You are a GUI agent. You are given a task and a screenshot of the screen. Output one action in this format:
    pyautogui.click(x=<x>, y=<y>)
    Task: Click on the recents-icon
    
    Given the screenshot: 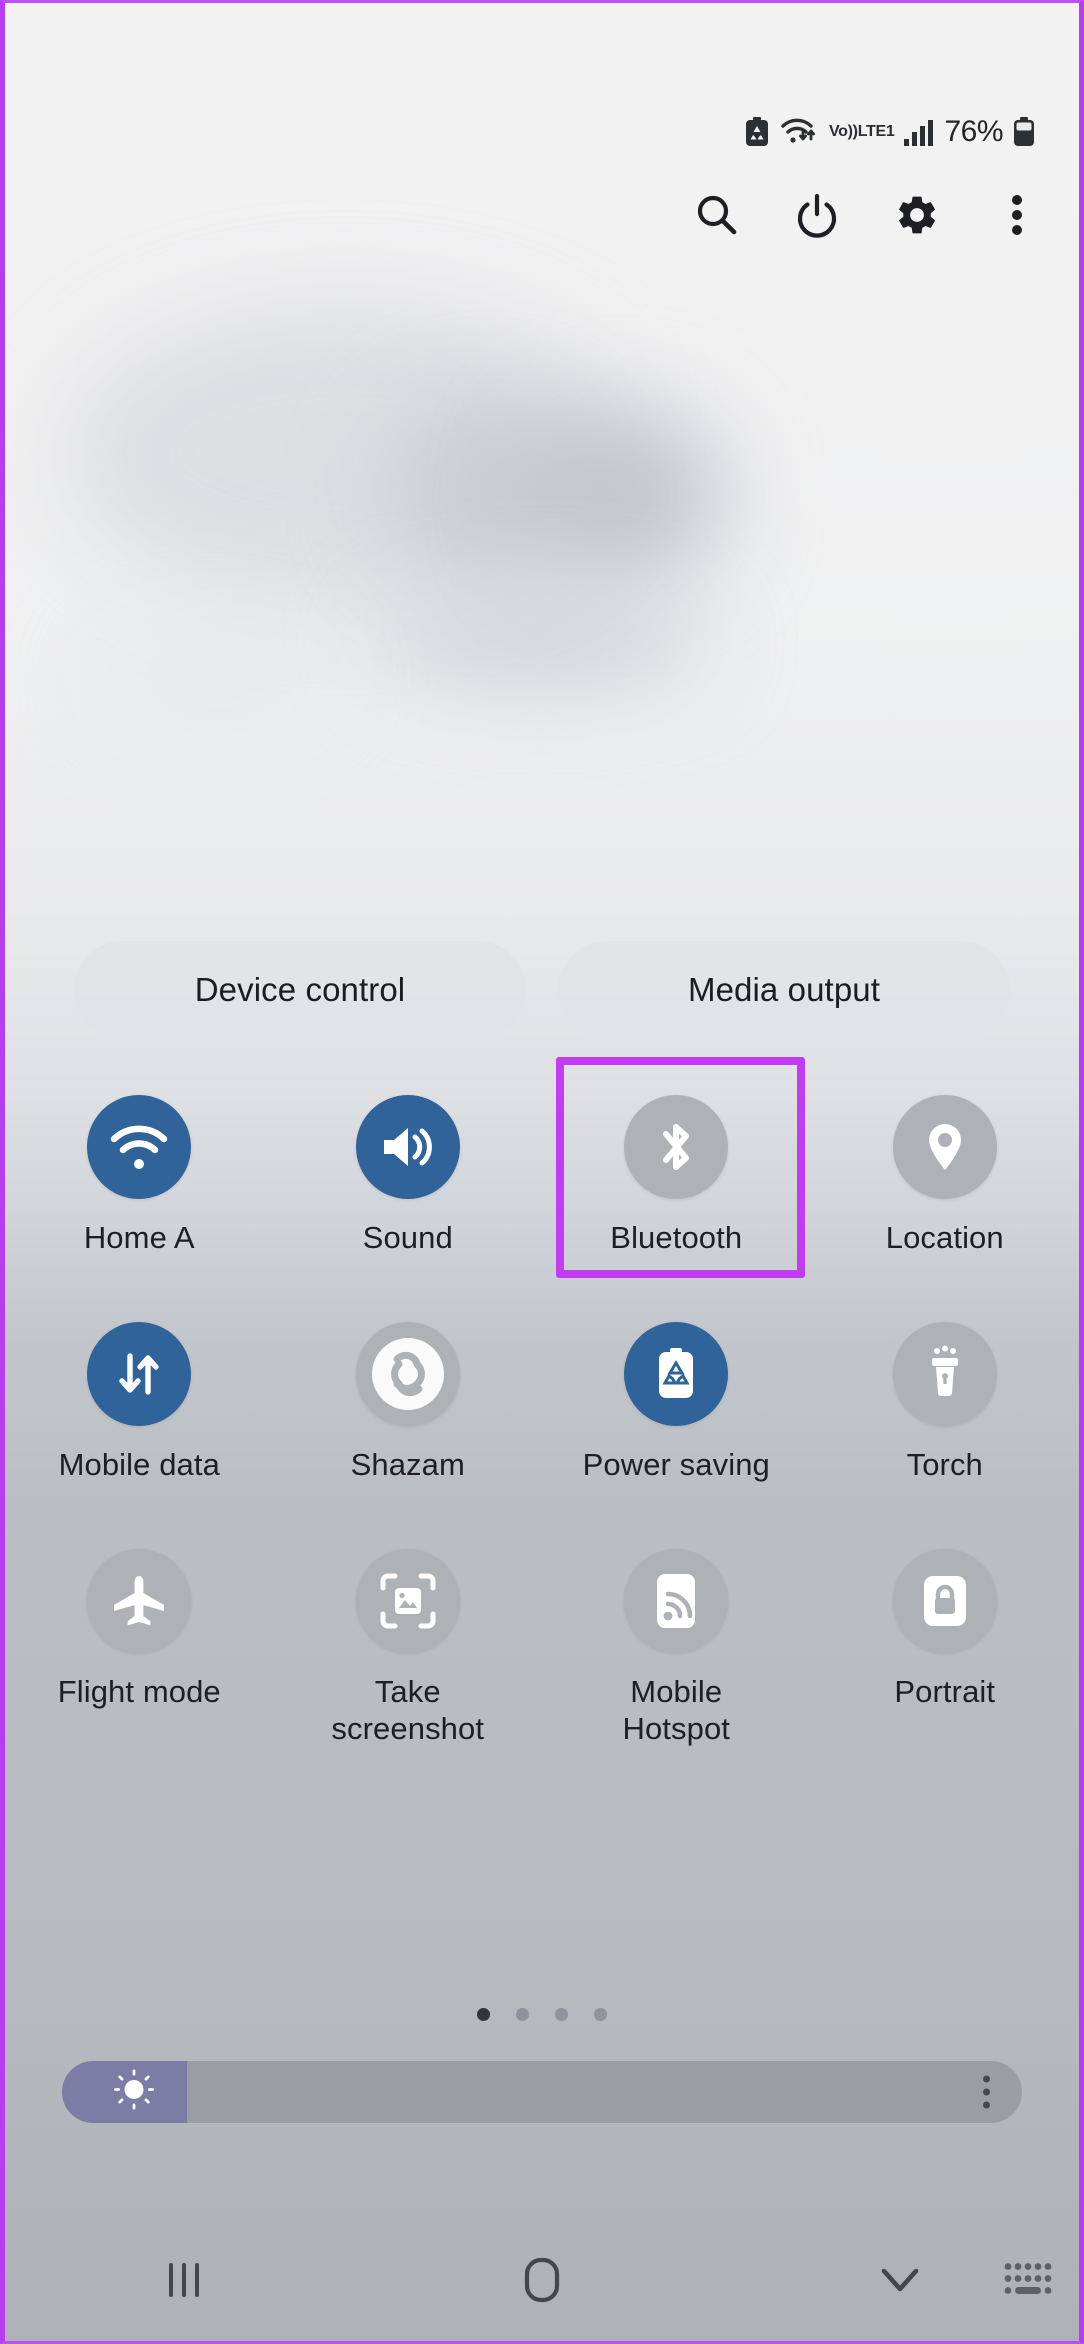 What is the action you would take?
    pyautogui.click(x=184, y=2282)
    